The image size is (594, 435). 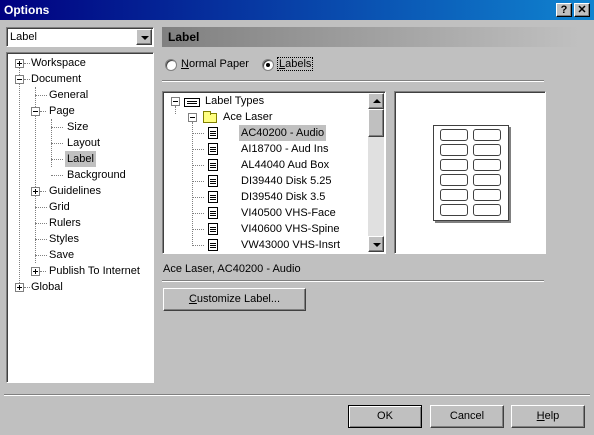 I want to click on label-item: AC40200 - Audio, so click(x=283, y=133).